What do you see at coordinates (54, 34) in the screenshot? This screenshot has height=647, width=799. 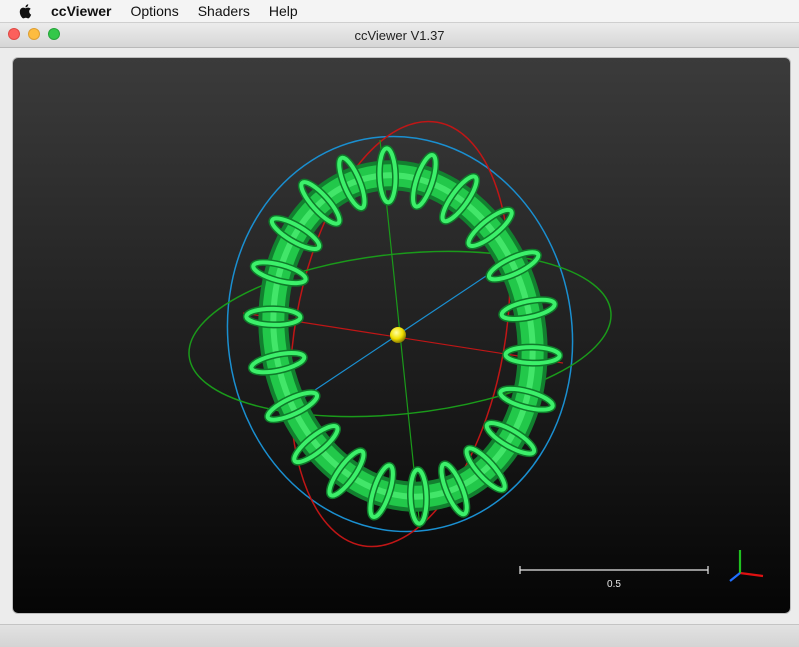 I see `zoom-window-button` at bounding box center [54, 34].